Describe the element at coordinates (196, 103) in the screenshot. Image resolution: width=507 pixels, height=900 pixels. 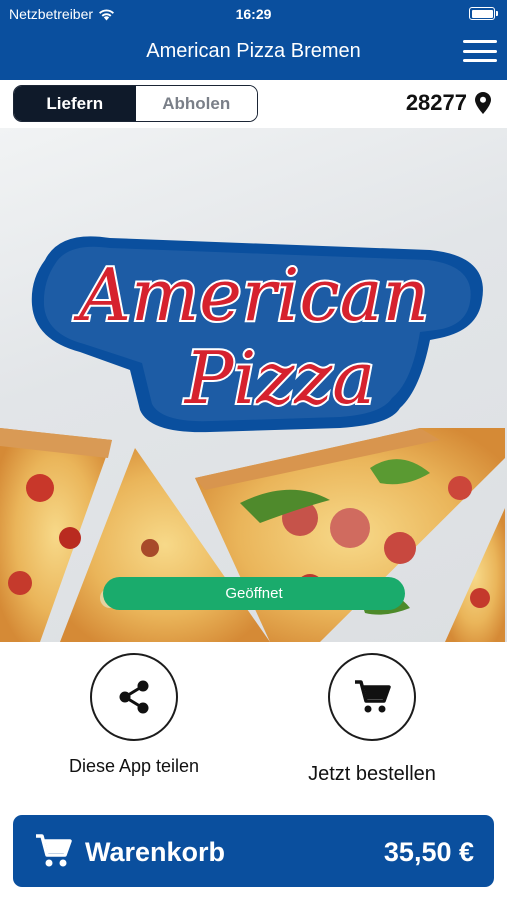
I see `tab-abholen: Abholen` at that location.